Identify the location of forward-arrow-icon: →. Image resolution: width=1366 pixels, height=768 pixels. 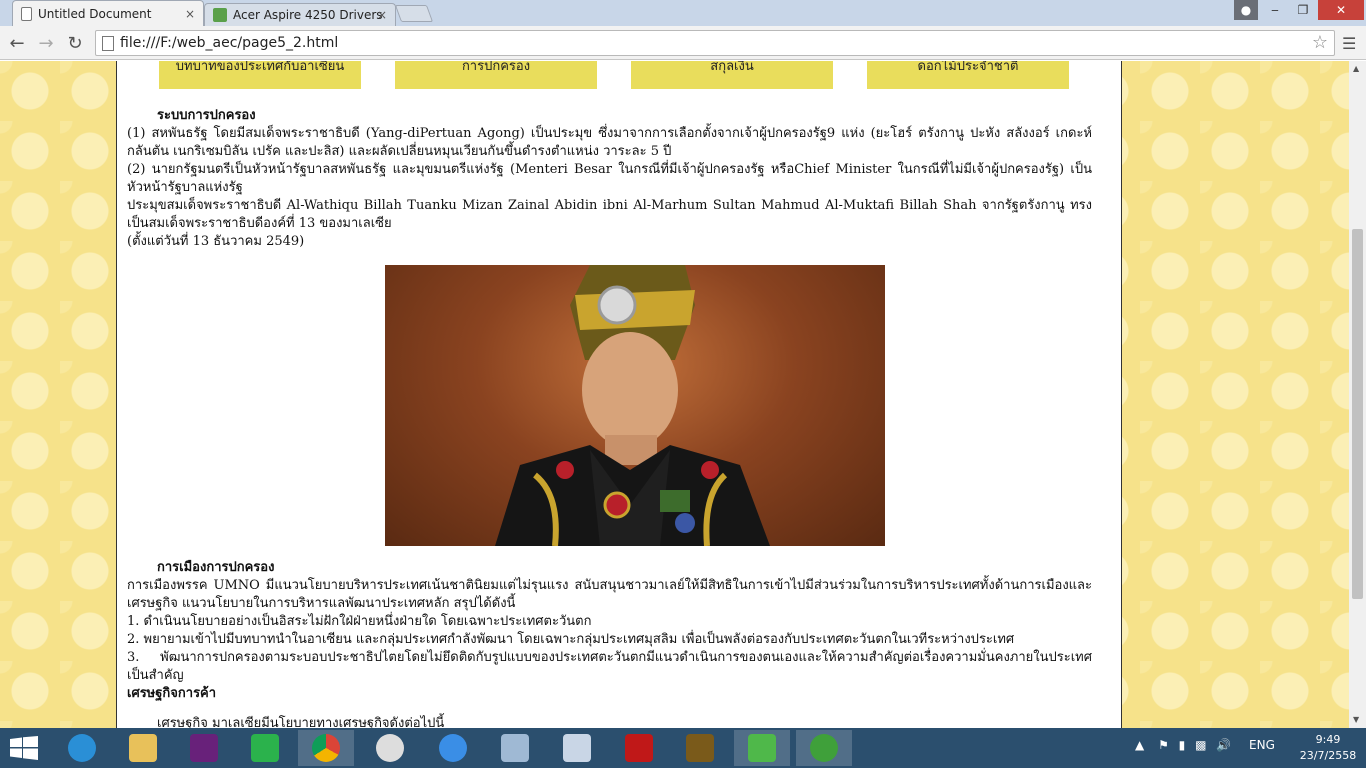
(46, 43).